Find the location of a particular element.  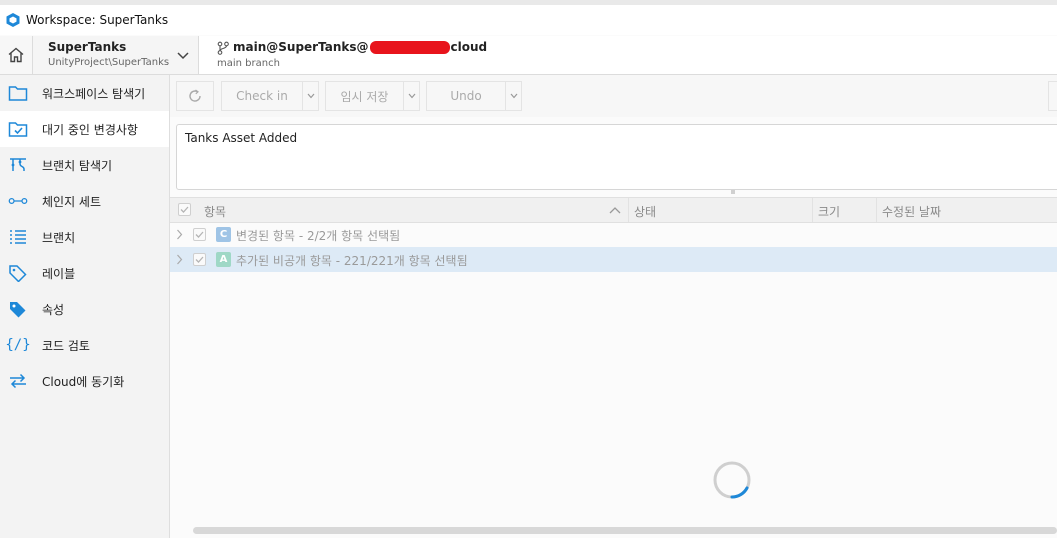

title-bar: Workspace: SuperTanks is located at coordinates (528, 20).